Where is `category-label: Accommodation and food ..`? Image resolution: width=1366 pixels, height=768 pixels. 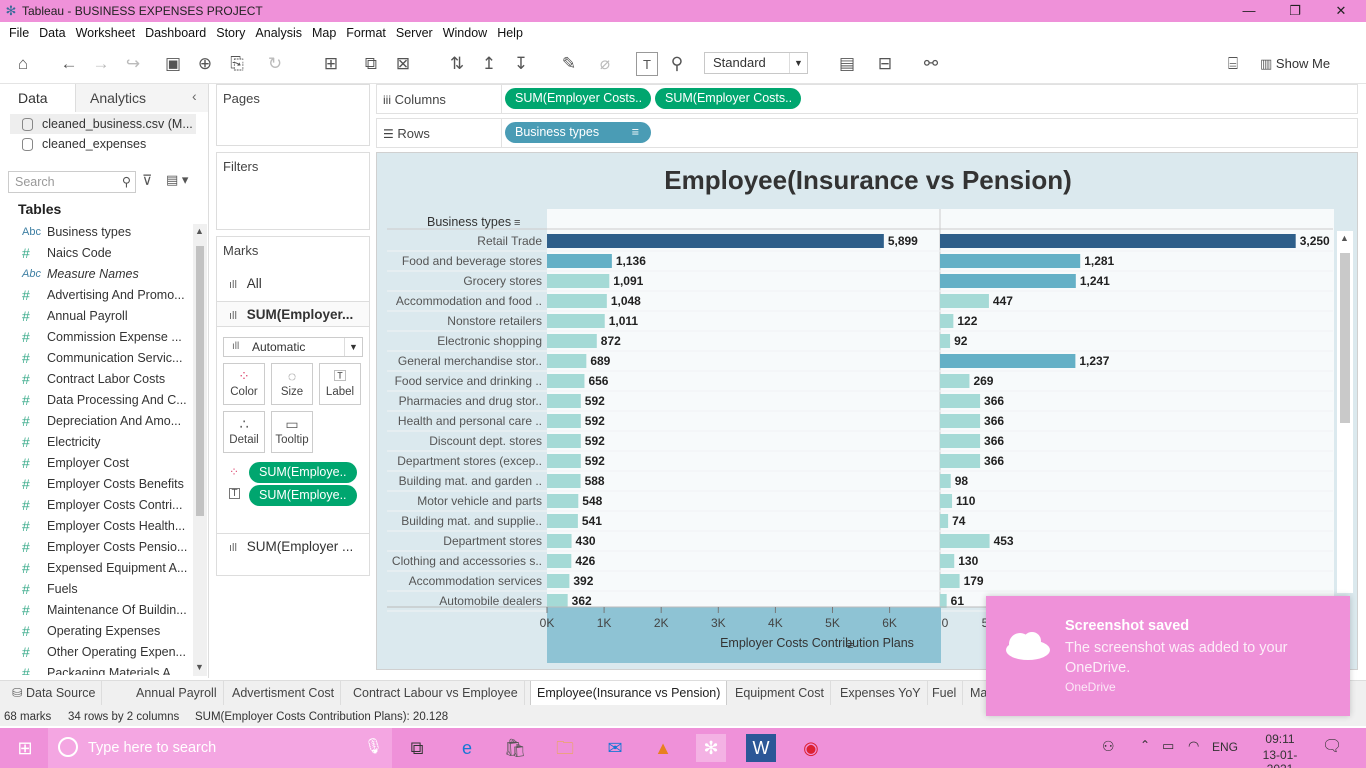
category-label: Accommodation and food .. is located at coordinates (469, 301).